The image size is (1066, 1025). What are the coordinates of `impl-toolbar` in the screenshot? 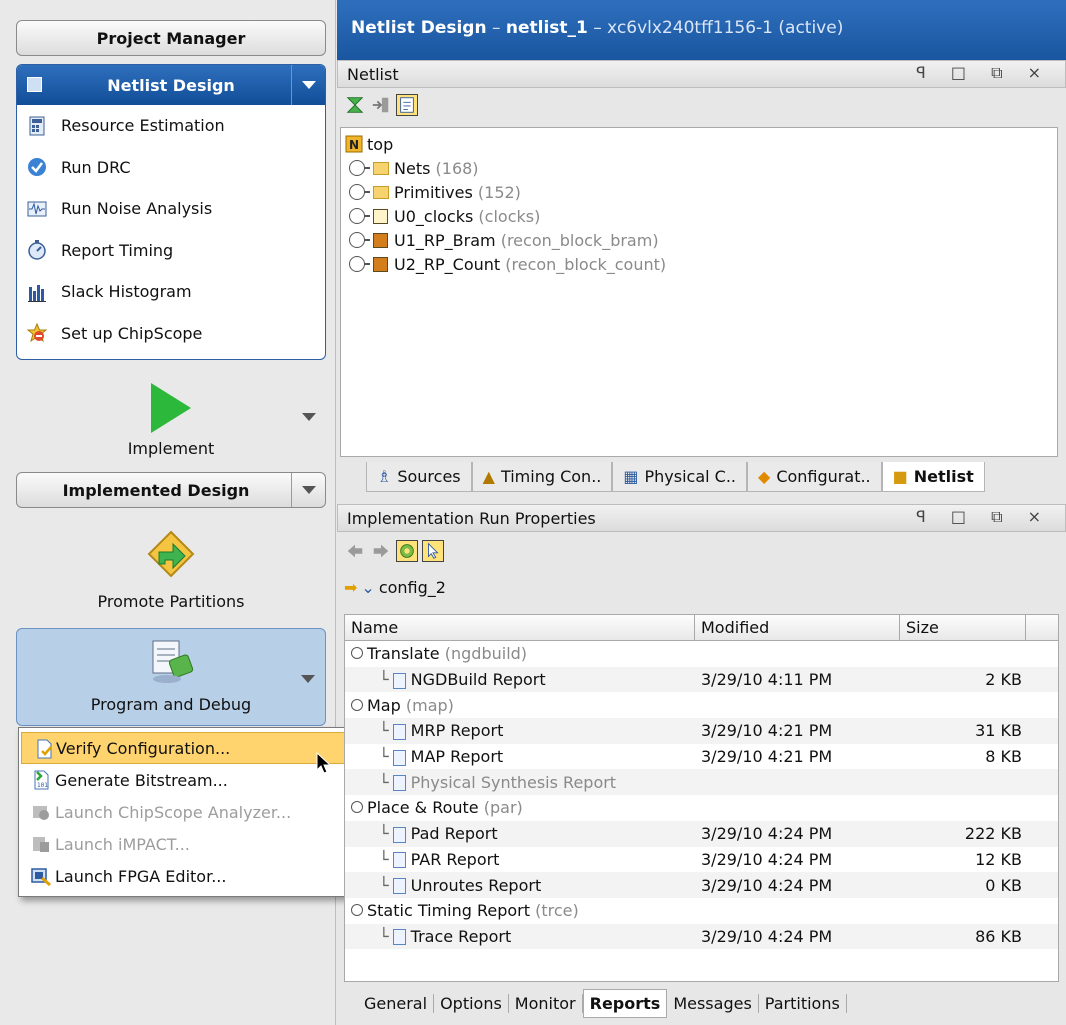 It's located at (394, 551).